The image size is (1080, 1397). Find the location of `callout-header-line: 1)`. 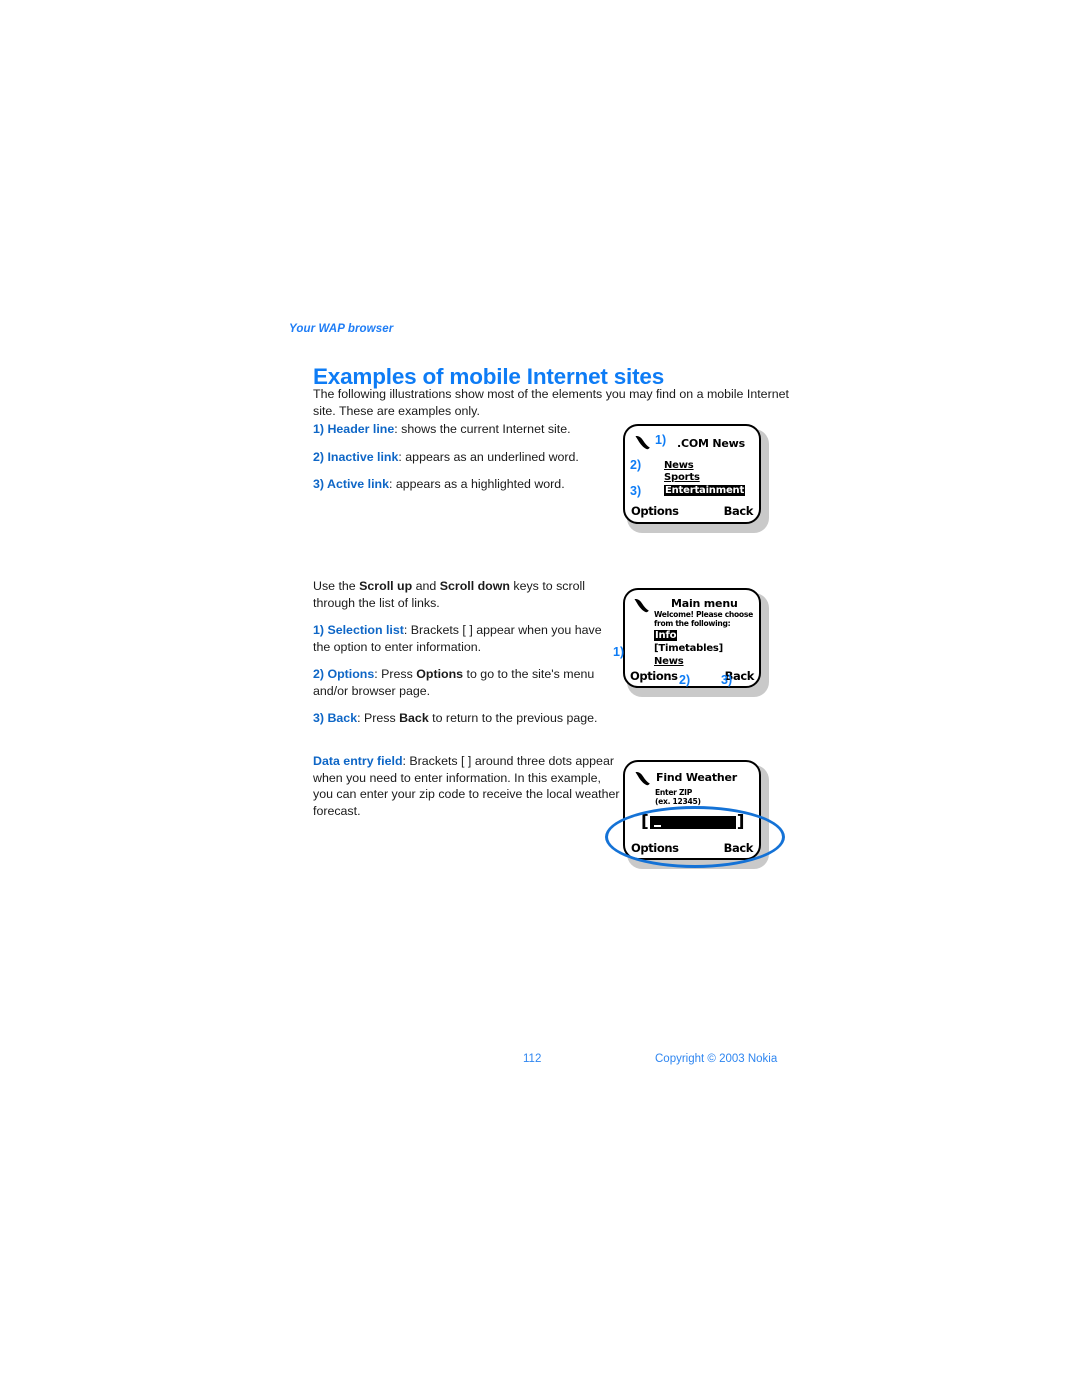

callout-header-line: 1) is located at coordinates (661, 440).